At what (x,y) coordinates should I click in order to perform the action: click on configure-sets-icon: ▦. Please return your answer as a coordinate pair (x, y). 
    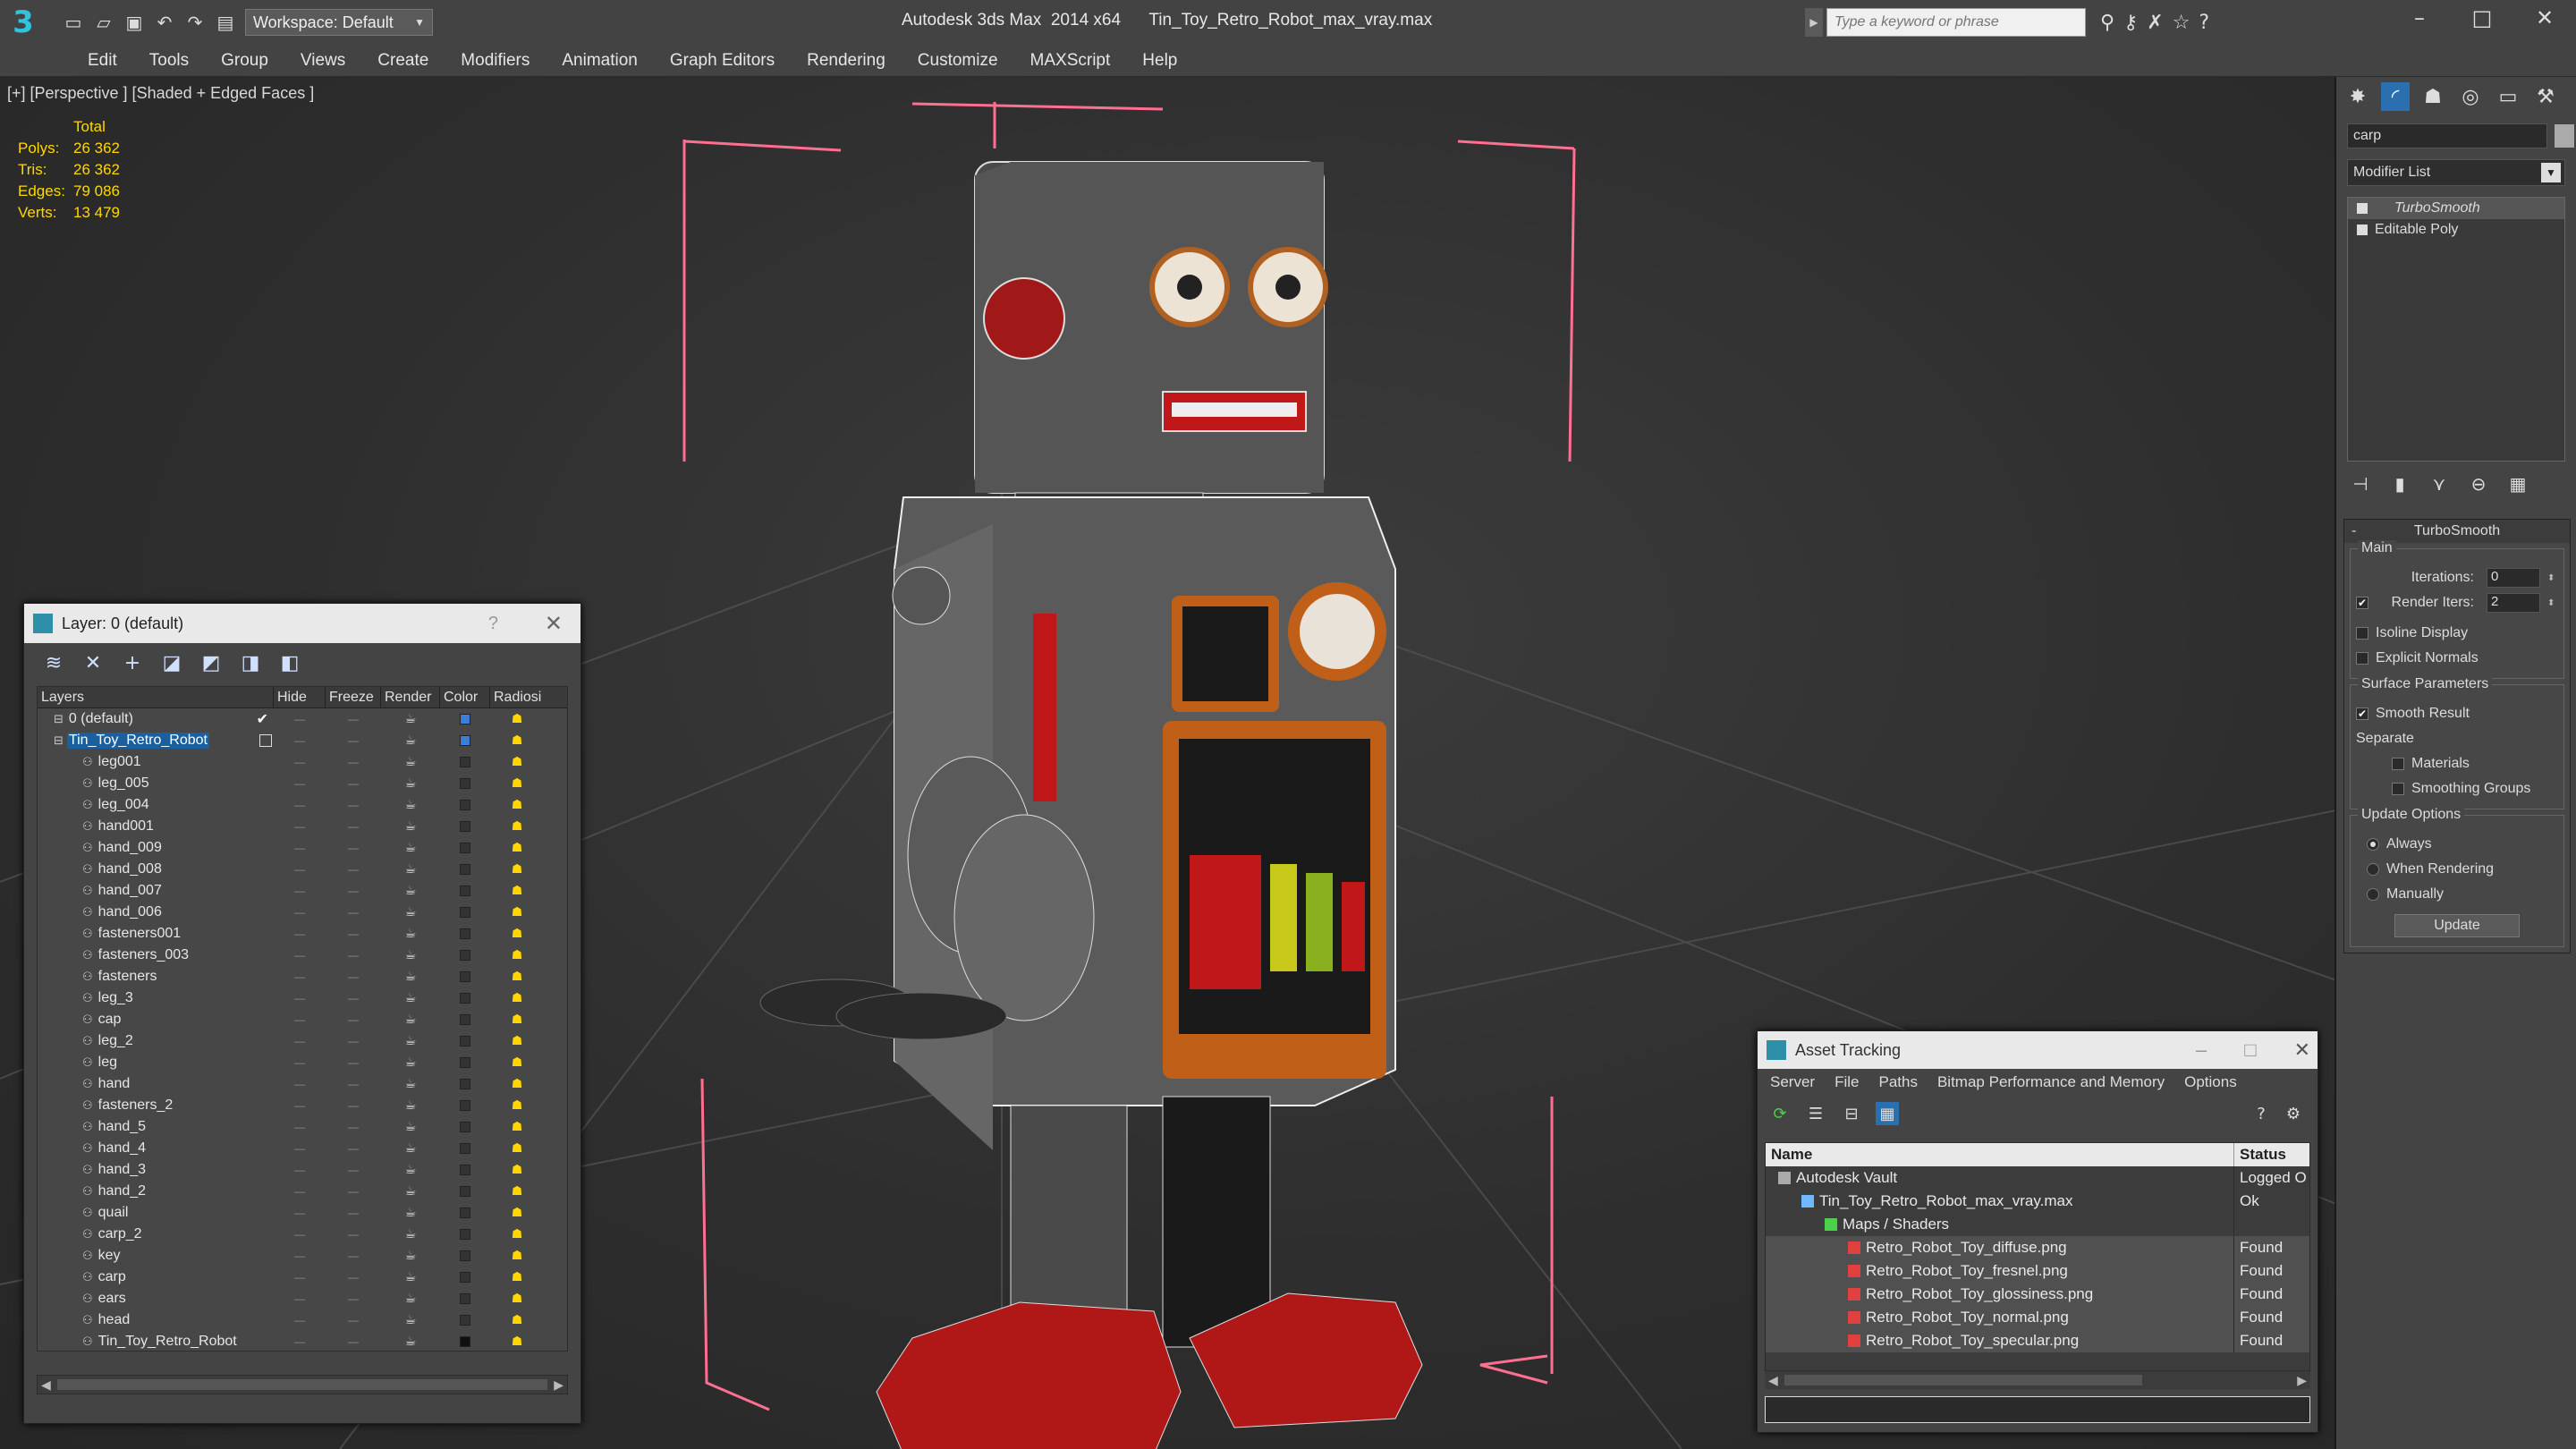
    Looking at the image, I should click on (2517, 484).